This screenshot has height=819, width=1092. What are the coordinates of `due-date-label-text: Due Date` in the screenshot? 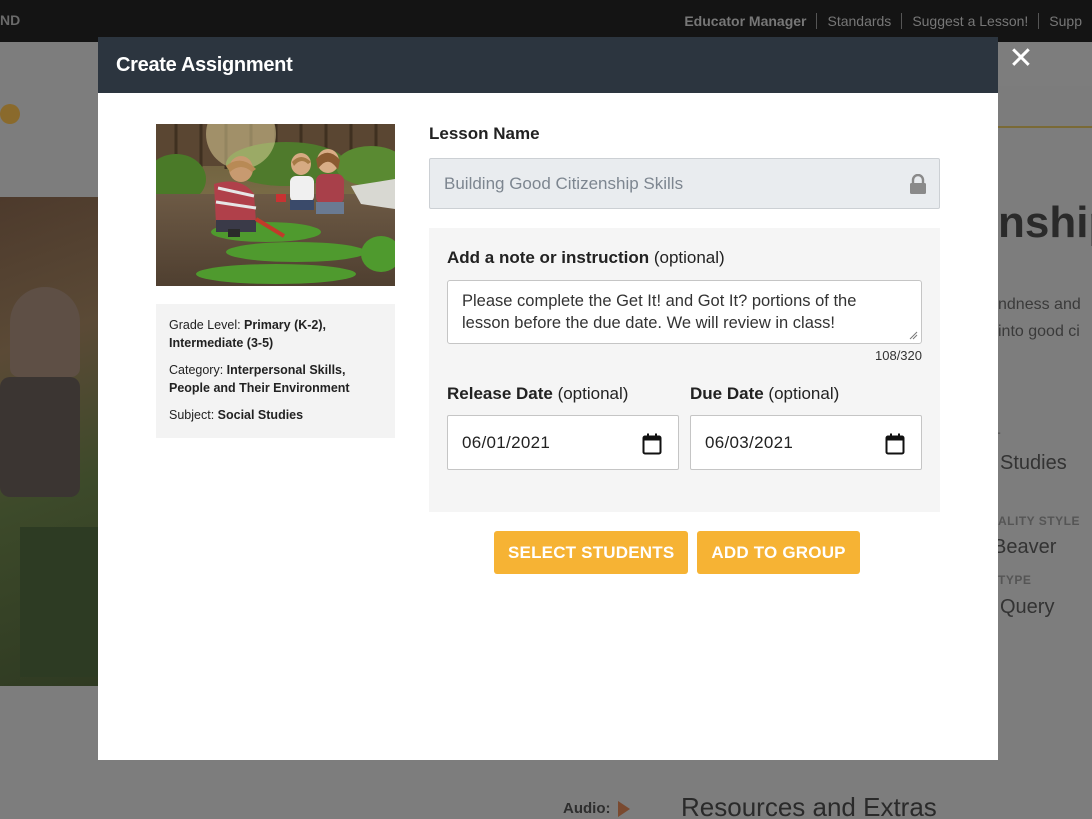 It's located at (727, 393).